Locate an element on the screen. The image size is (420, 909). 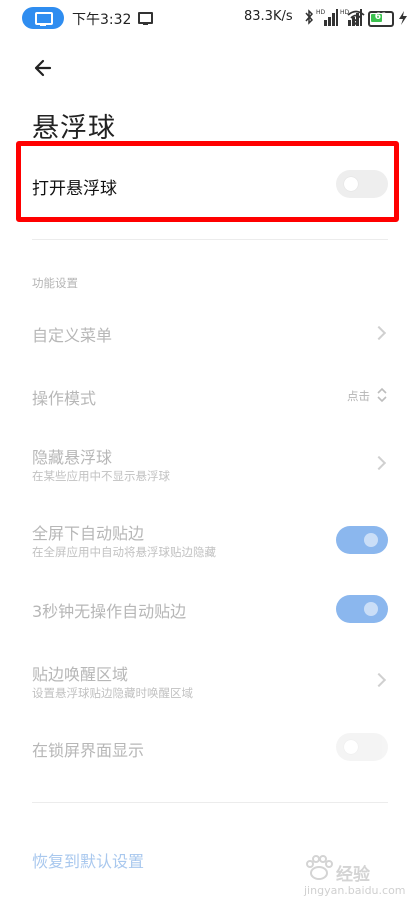
idle-auto-edge-label: 3秒钟无操作自动贴边 is located at coordinates (109, 611).